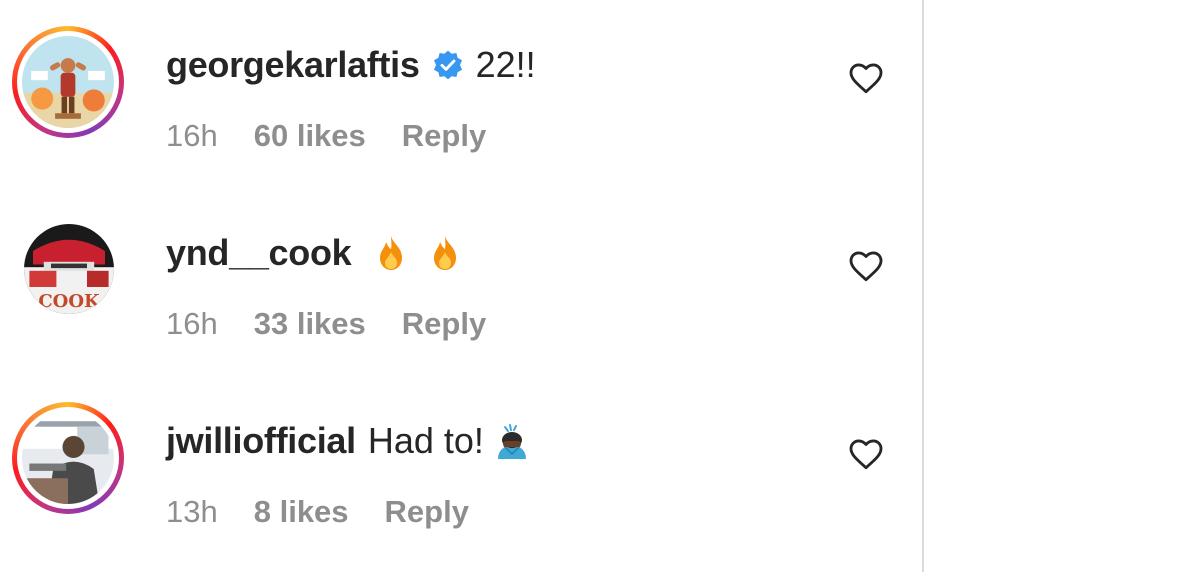 The height and width of the screenshot is (572, 1200). I want to click on avatar-jersey-text: COOK, so click(69, 301).